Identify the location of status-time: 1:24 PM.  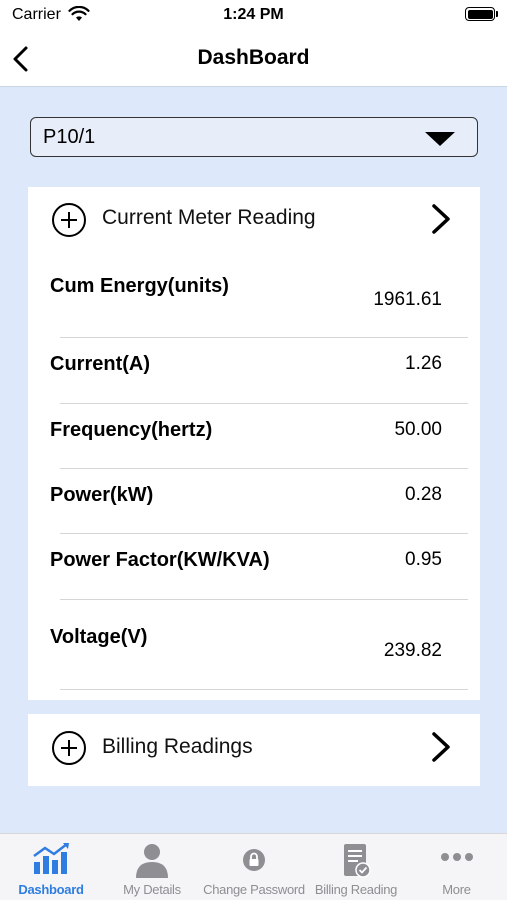
(253, 14).